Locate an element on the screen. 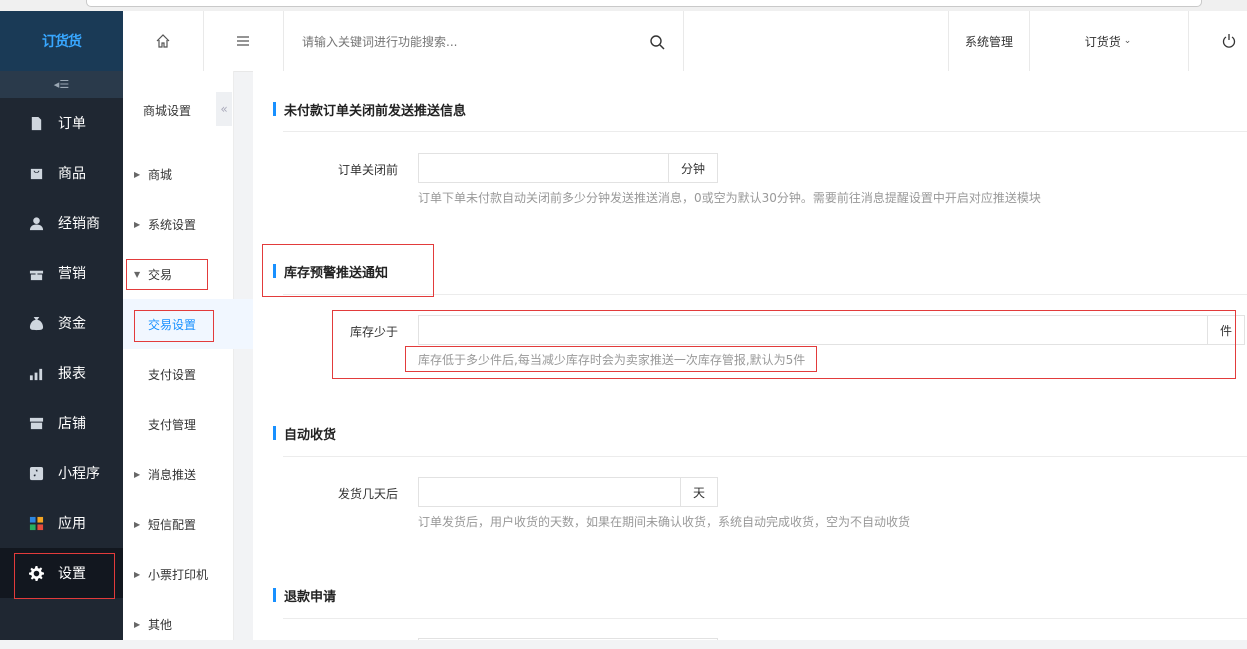  subnav-item-message-push: ▶ 消息推送 is located at coordinates (178, 474).